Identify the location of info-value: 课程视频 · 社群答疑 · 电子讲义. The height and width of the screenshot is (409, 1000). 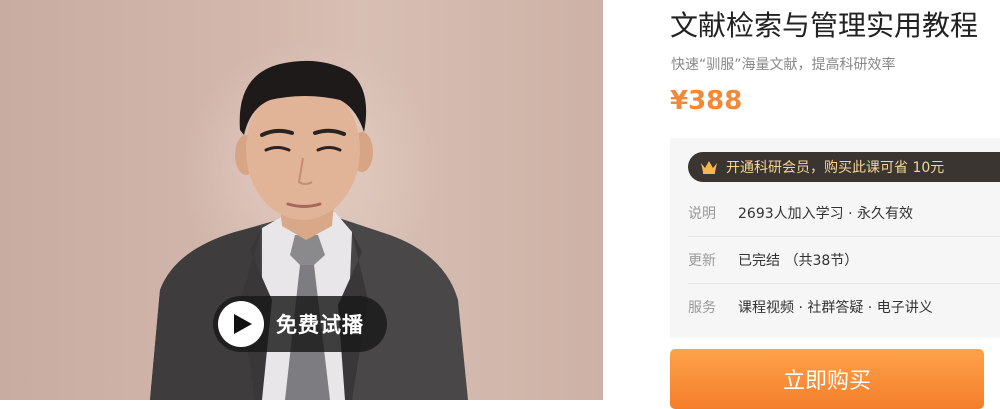
(835, 308).